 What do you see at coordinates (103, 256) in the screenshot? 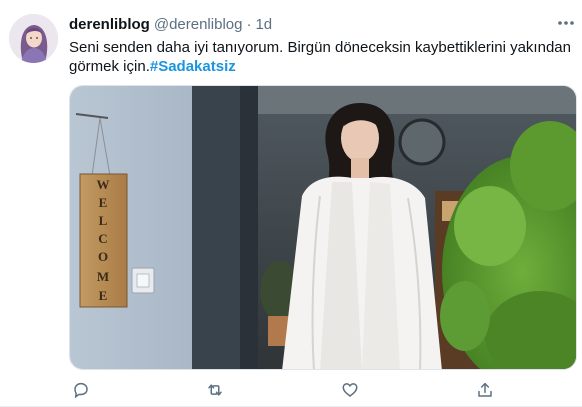
I see `sign-letter: O` at bounding box center [103, 256].